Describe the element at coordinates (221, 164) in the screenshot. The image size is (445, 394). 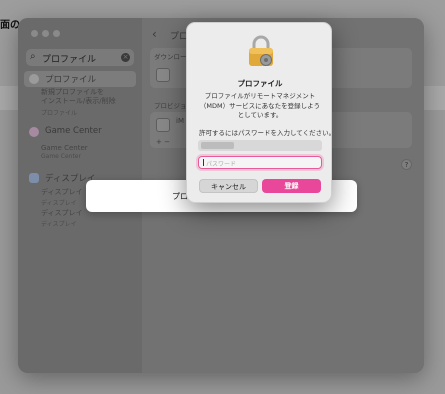
I see `password-placeholder: パスワード` at that location.